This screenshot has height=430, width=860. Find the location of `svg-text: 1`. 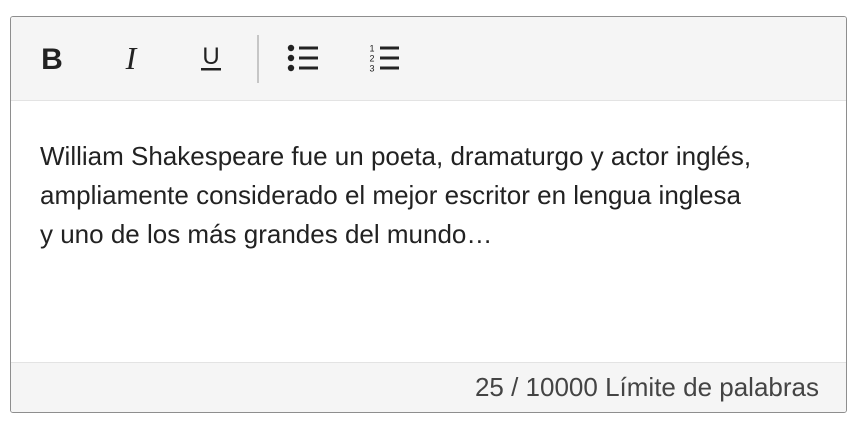

svg-text: 1 is located at coordinates (371, 49).